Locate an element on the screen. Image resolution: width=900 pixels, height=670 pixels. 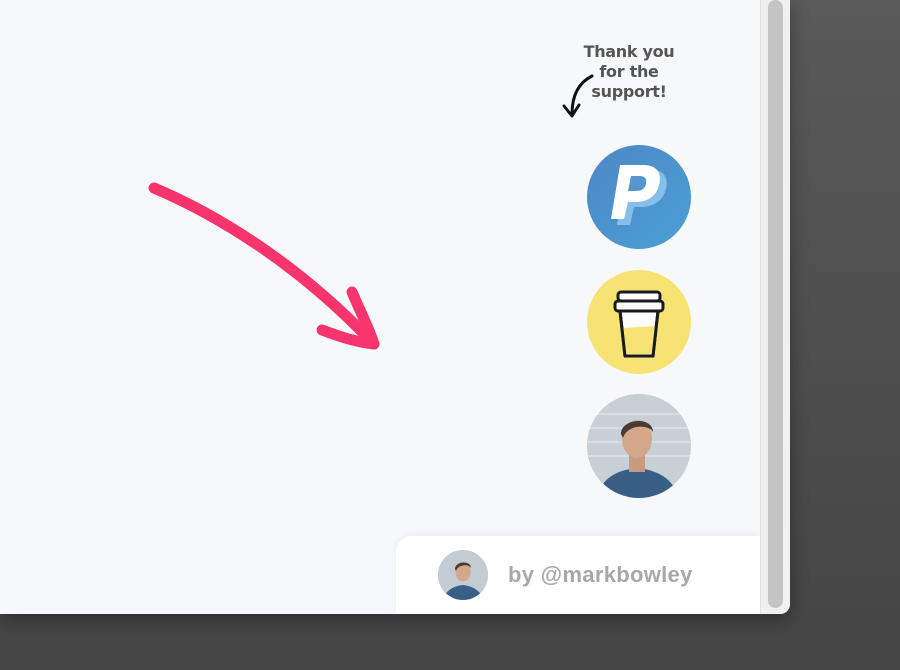
buy-me-a-coffee-button is located at coordinates (639, 322).